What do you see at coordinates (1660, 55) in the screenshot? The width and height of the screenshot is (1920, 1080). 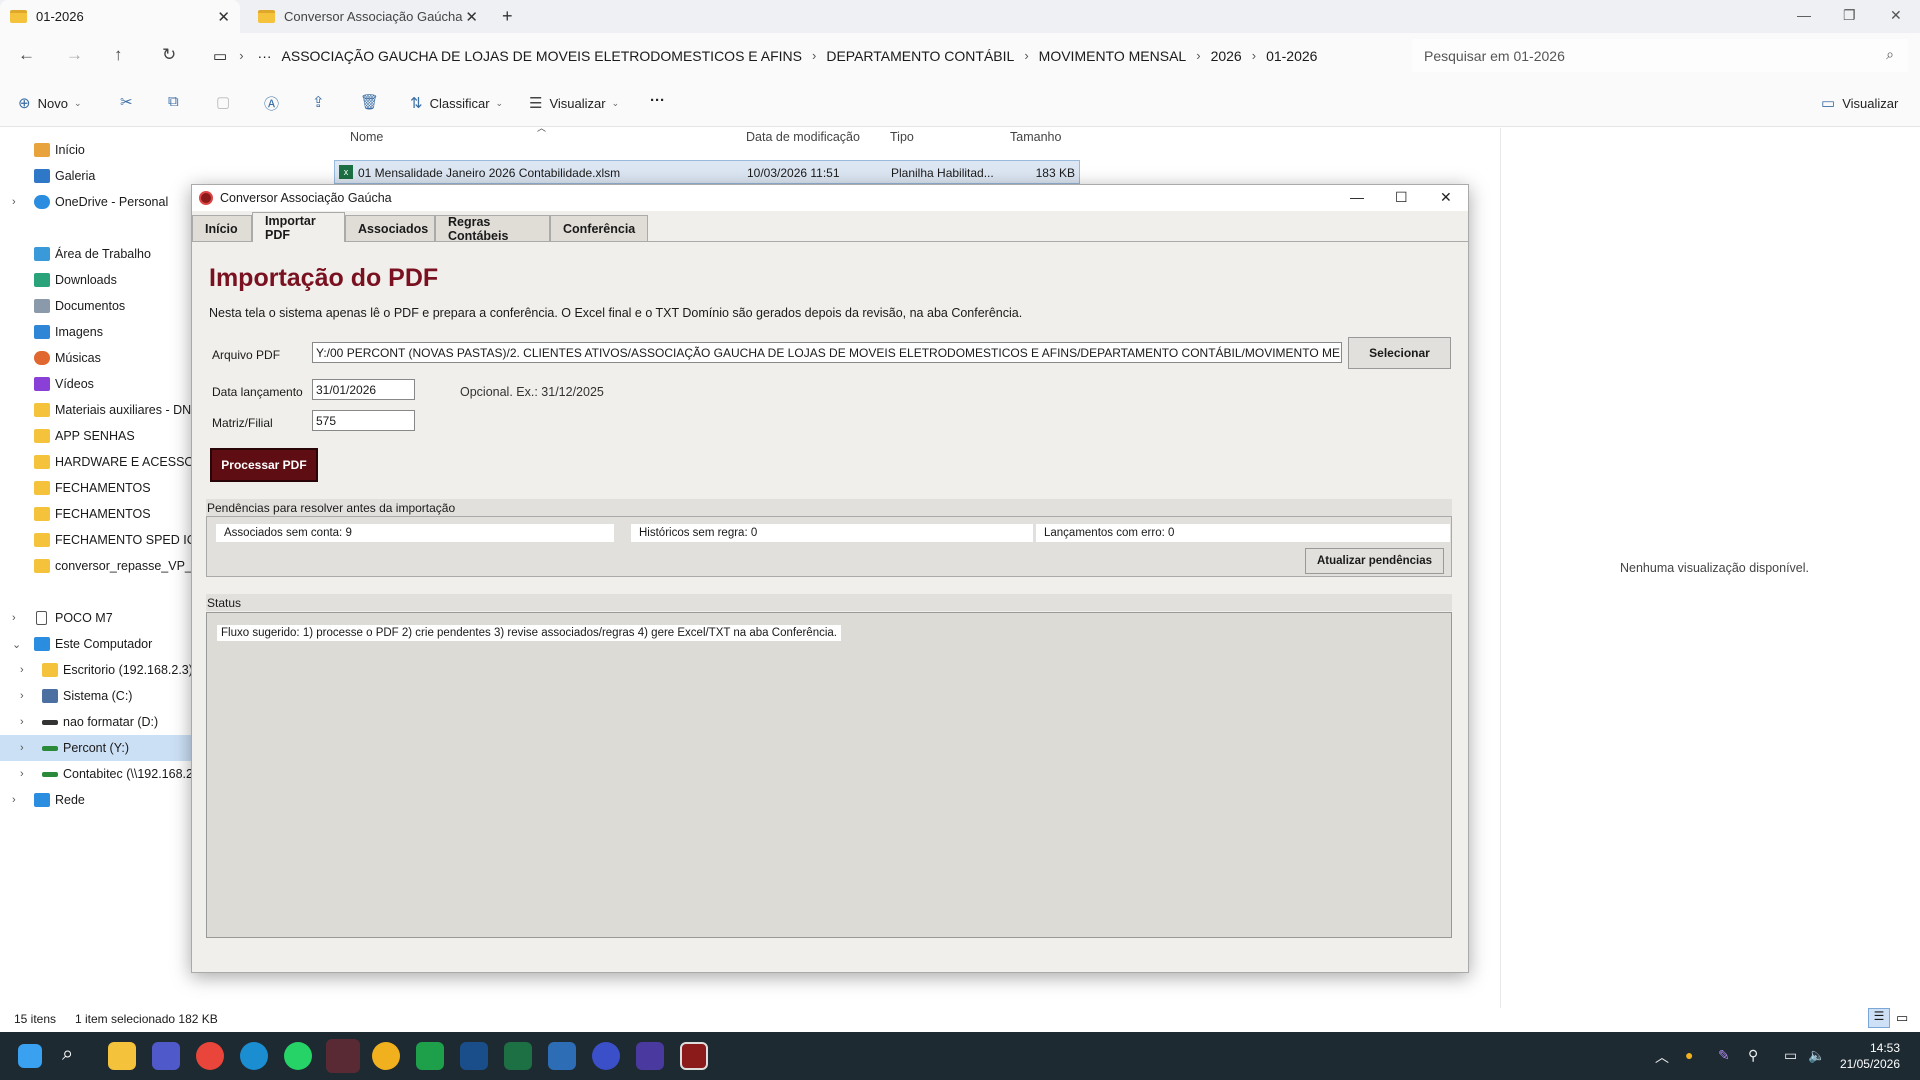 I see `search-input: Pesquisar em 01-2026 ⌕` at bounding box center [1660, 55].